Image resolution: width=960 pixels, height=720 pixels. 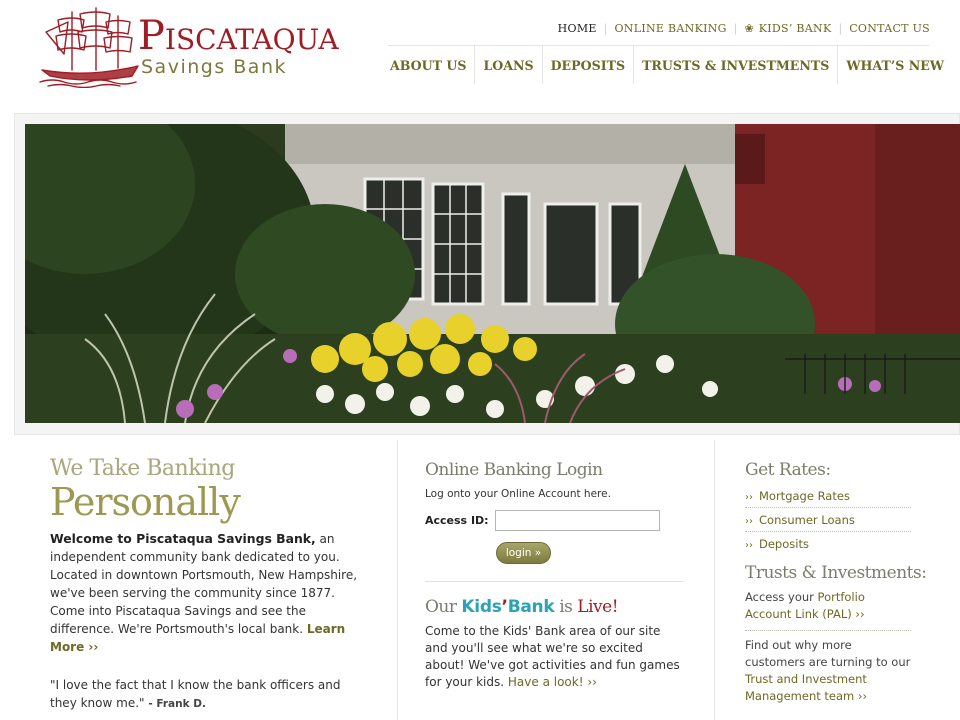 I want to click on nav-about-us: ABOUT US, so click(x=432, y=65).